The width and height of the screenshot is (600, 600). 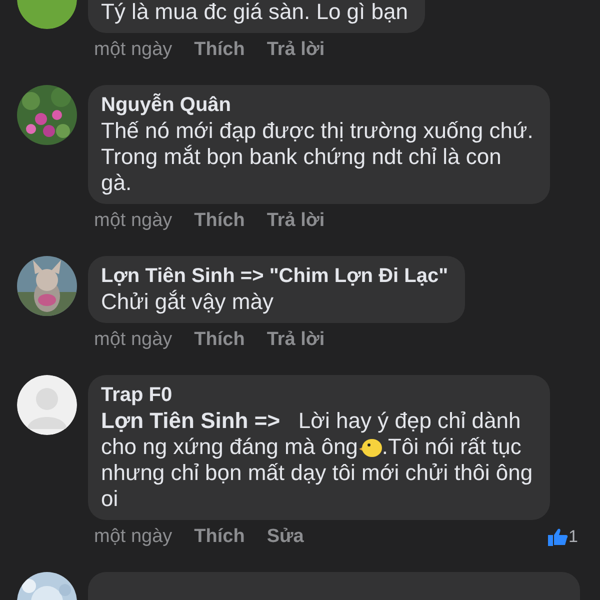 I want to click on comment-text: Tý là mua đc giá sàn. Lo gì bạn, so click(x=254, y=12).